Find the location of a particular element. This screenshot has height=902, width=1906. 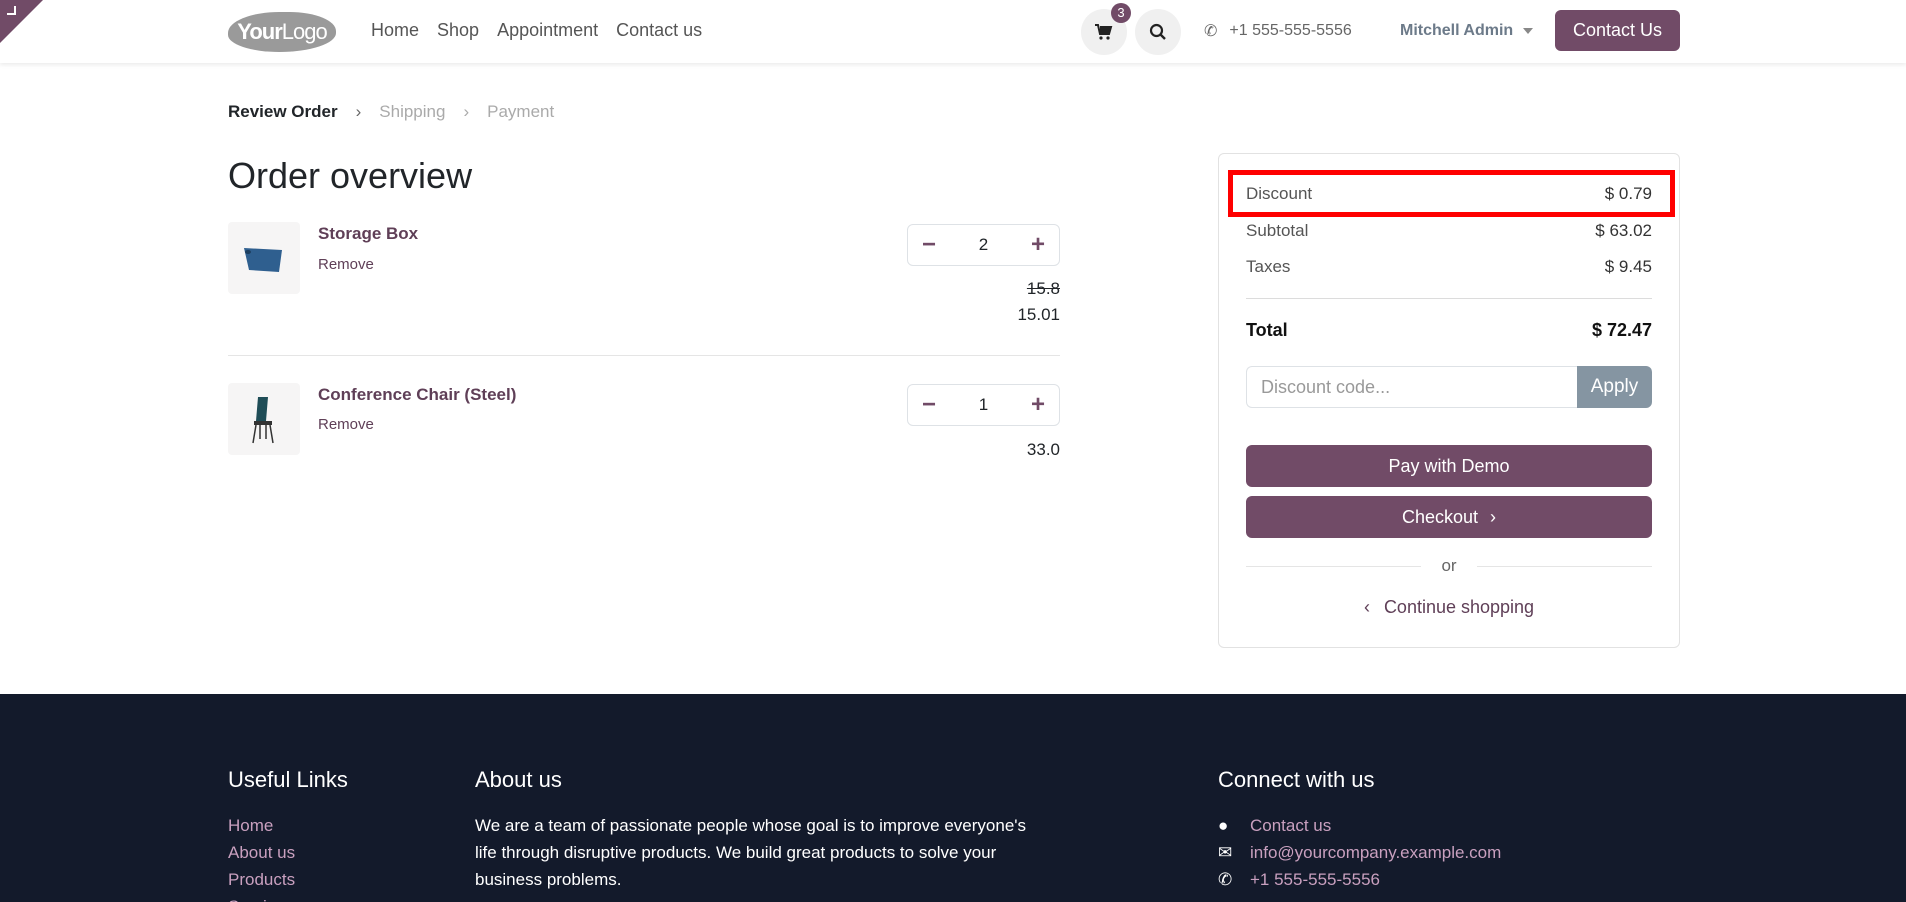

discount-value: $ 0.79 is located at coordinates (1628, 193).